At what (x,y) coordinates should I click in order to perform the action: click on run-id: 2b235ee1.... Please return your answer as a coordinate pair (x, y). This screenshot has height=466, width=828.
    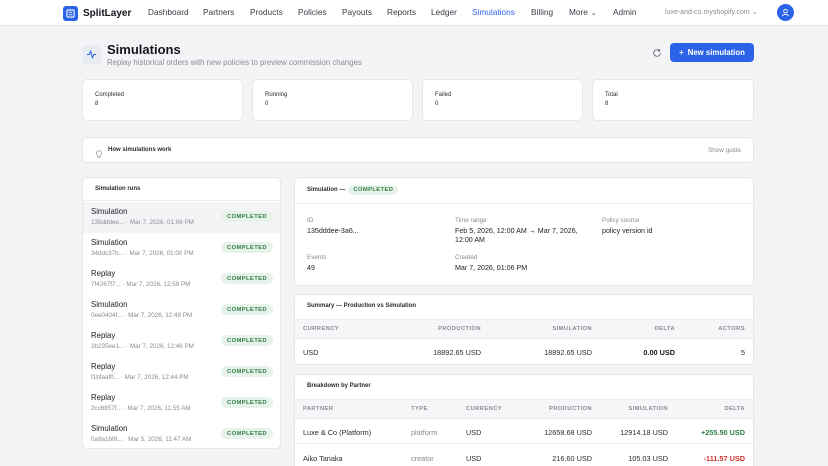
    Looking at the image, I should click on (108, 346).